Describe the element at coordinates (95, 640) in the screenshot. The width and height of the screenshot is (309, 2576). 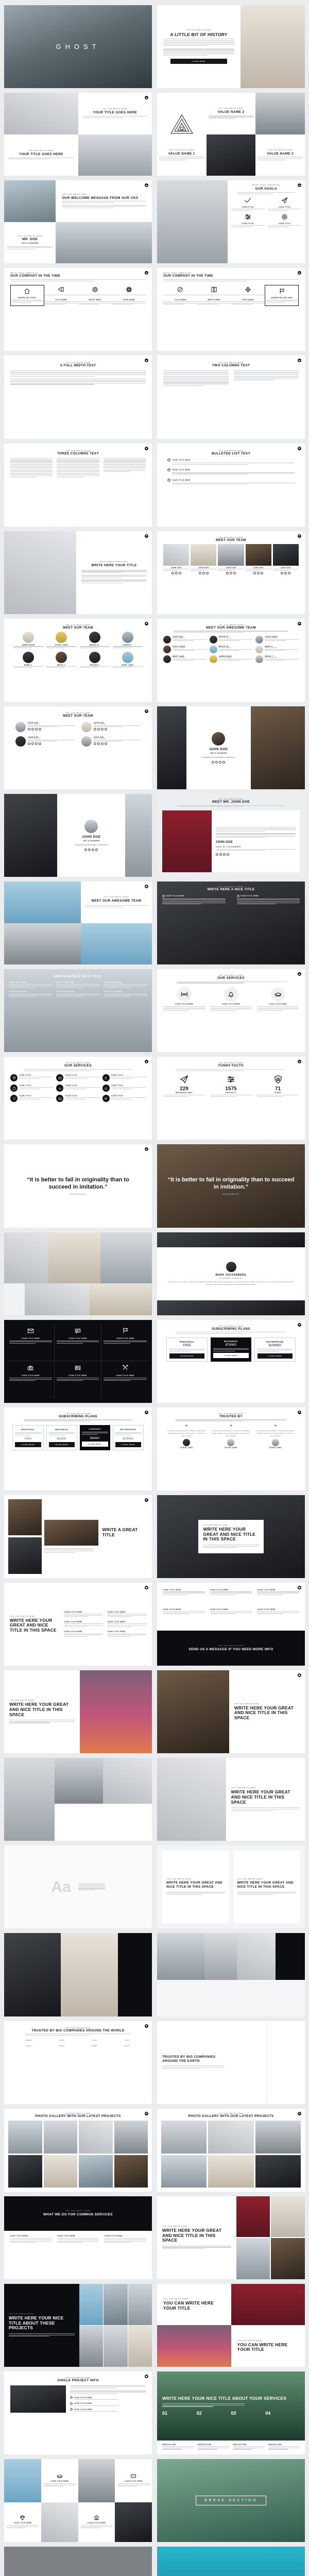
I see `team-member: BRUCE W.` at that location.